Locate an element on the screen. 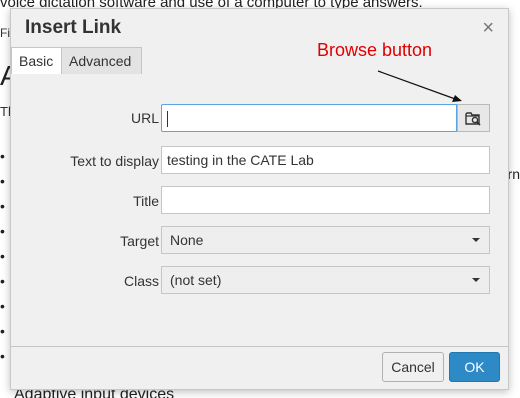 Image resolution: width=520 pixels, height=398 pixels. ok-button: OK is located at coordinates (474, 367).